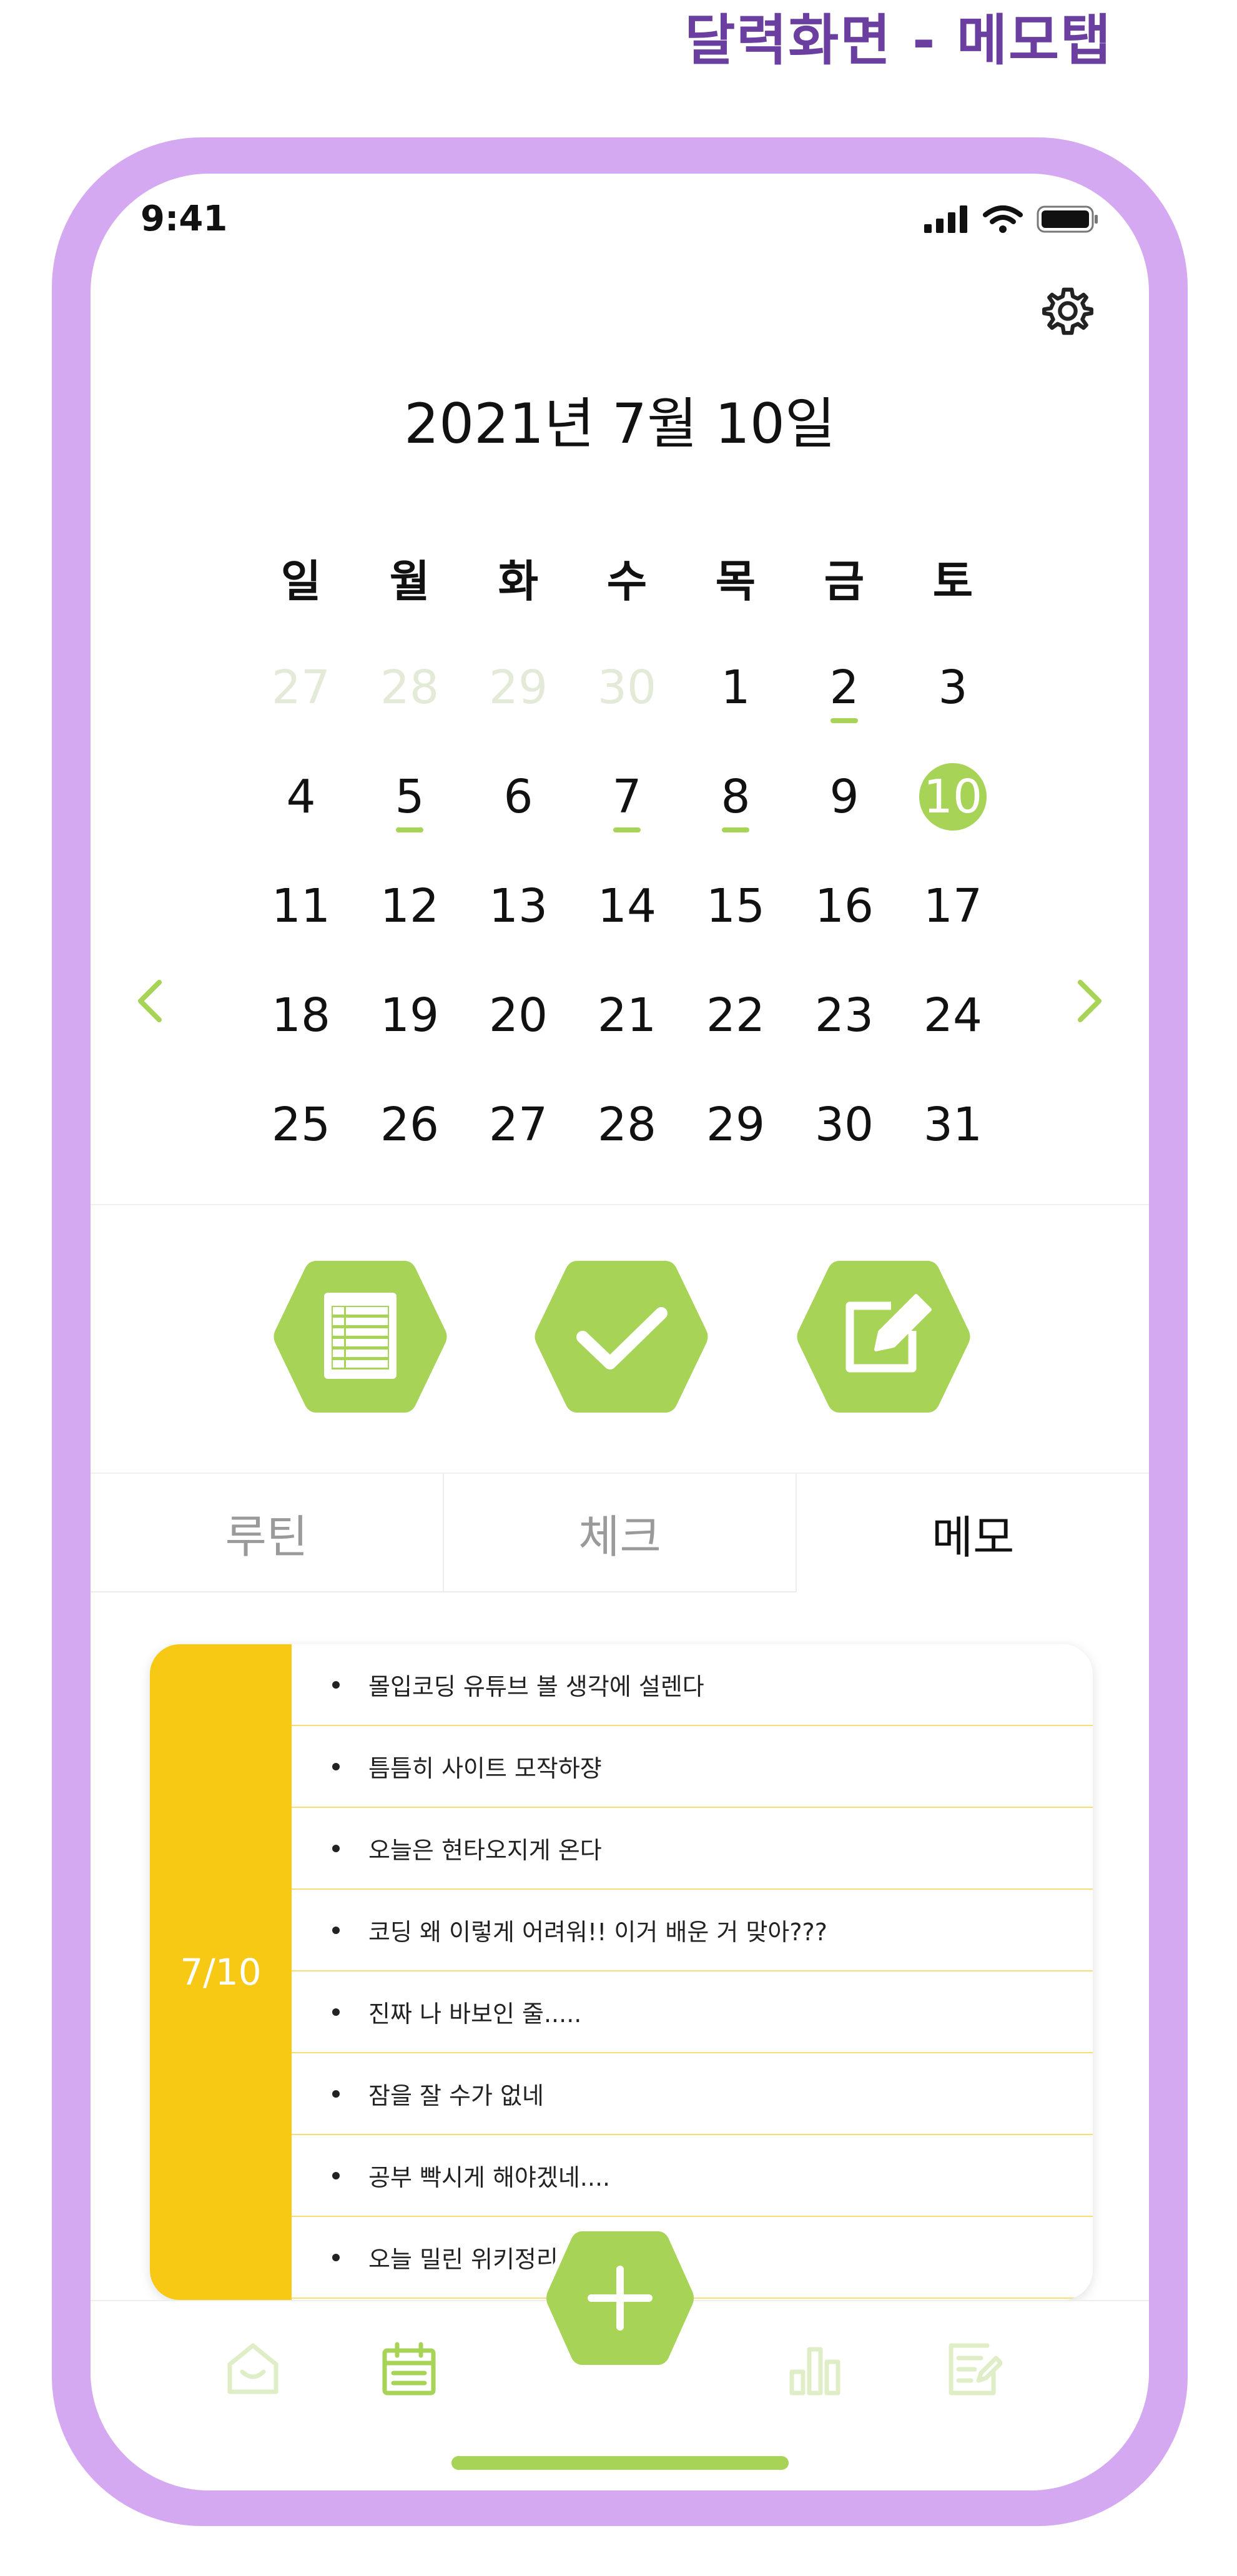  I want to click on check-button, so click(621, 1336).